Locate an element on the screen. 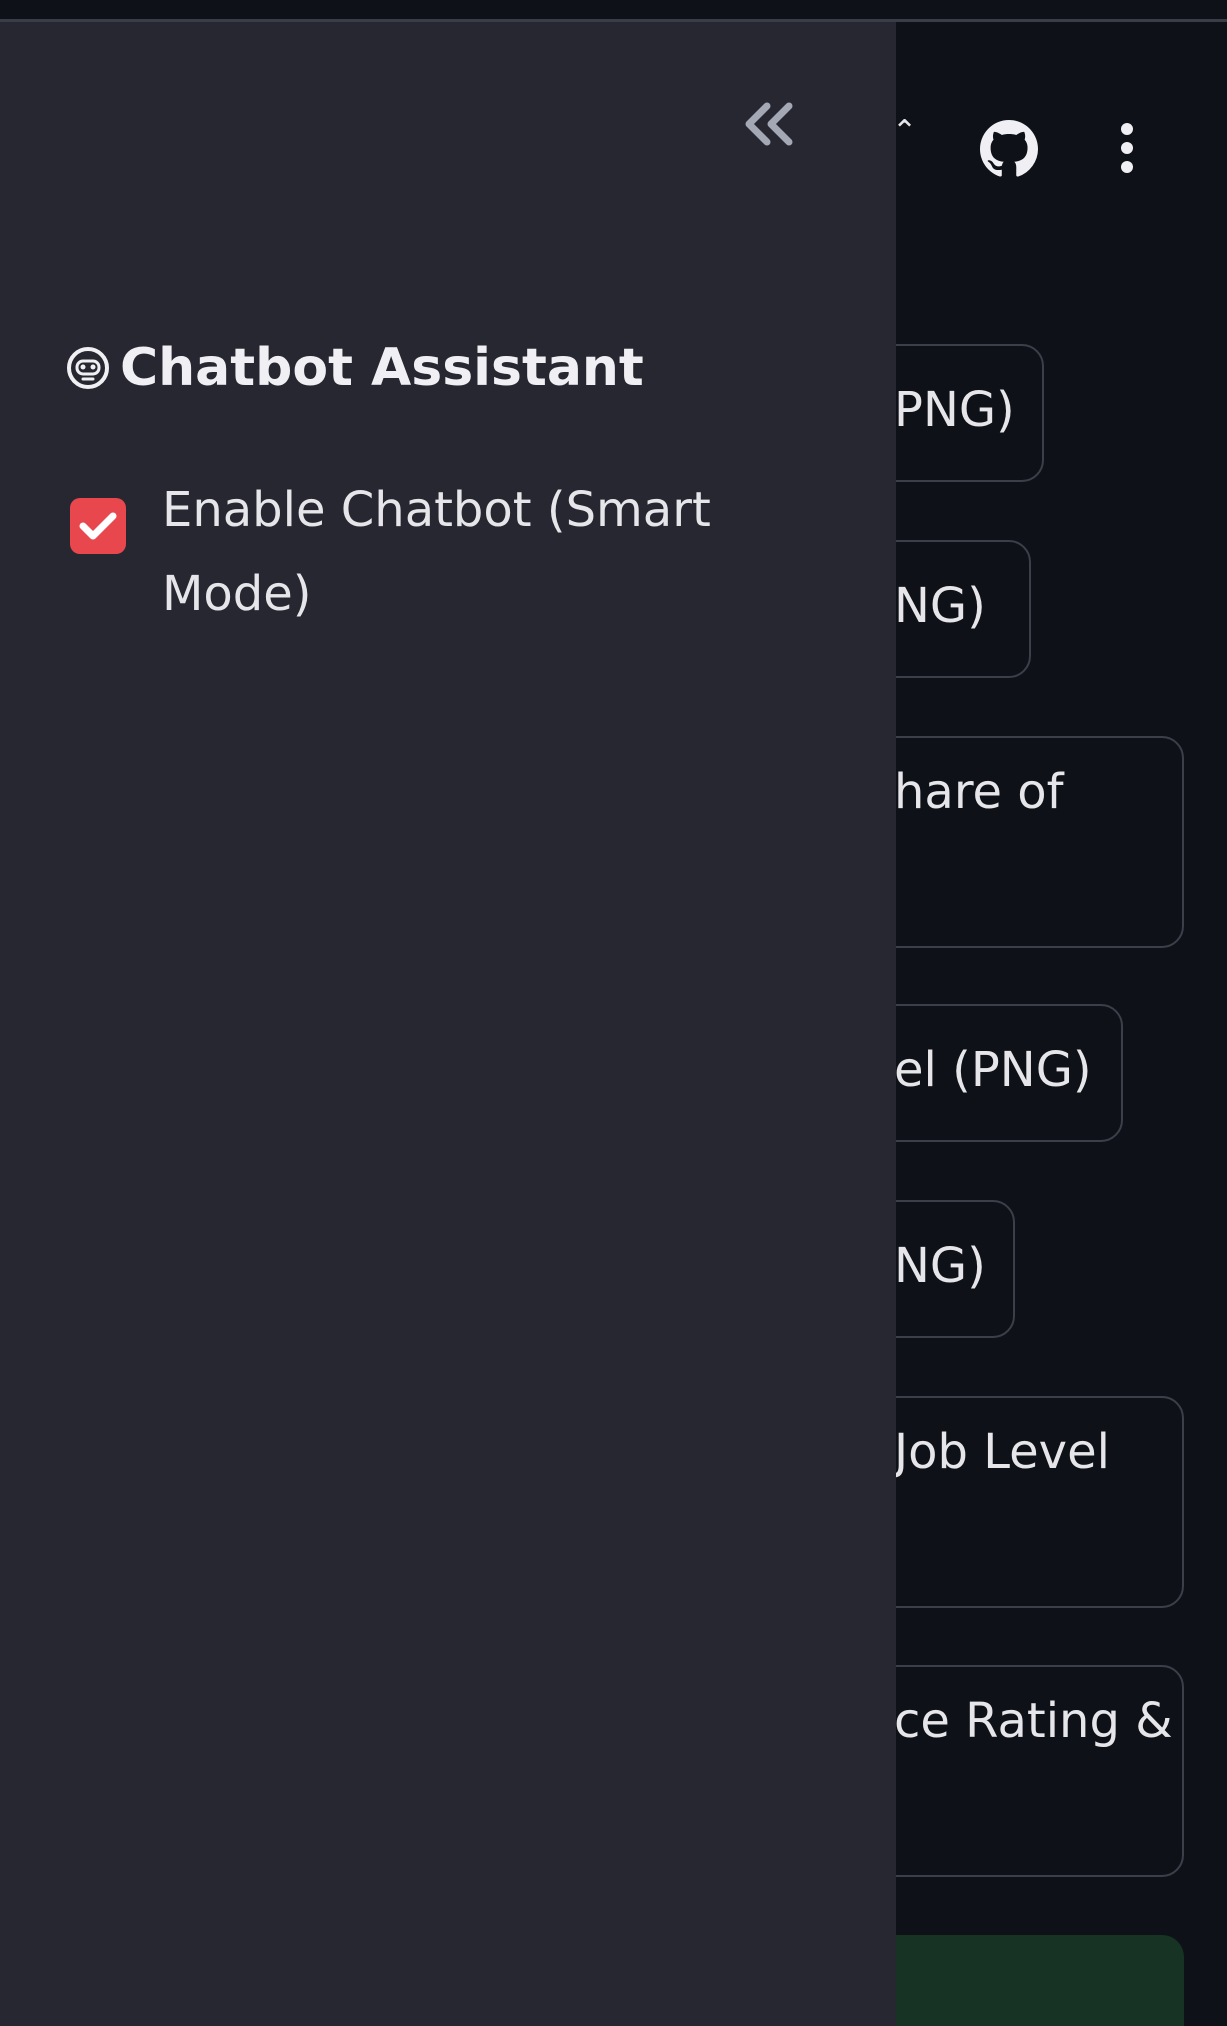 Image resolution: width=1227 pixels, height=2026 pixels. checkmark-icon is located at coordinates (98, 526).